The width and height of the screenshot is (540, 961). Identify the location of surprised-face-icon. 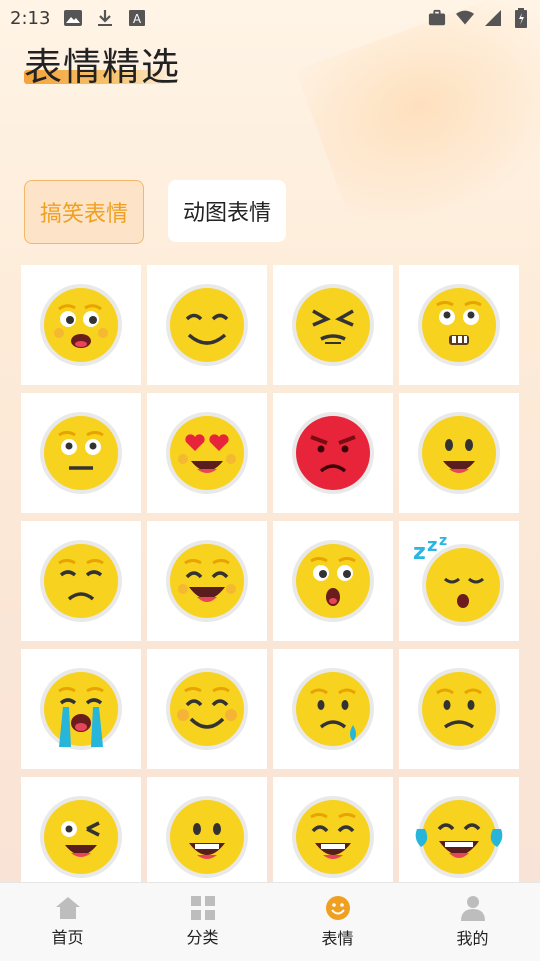
(333, 581).